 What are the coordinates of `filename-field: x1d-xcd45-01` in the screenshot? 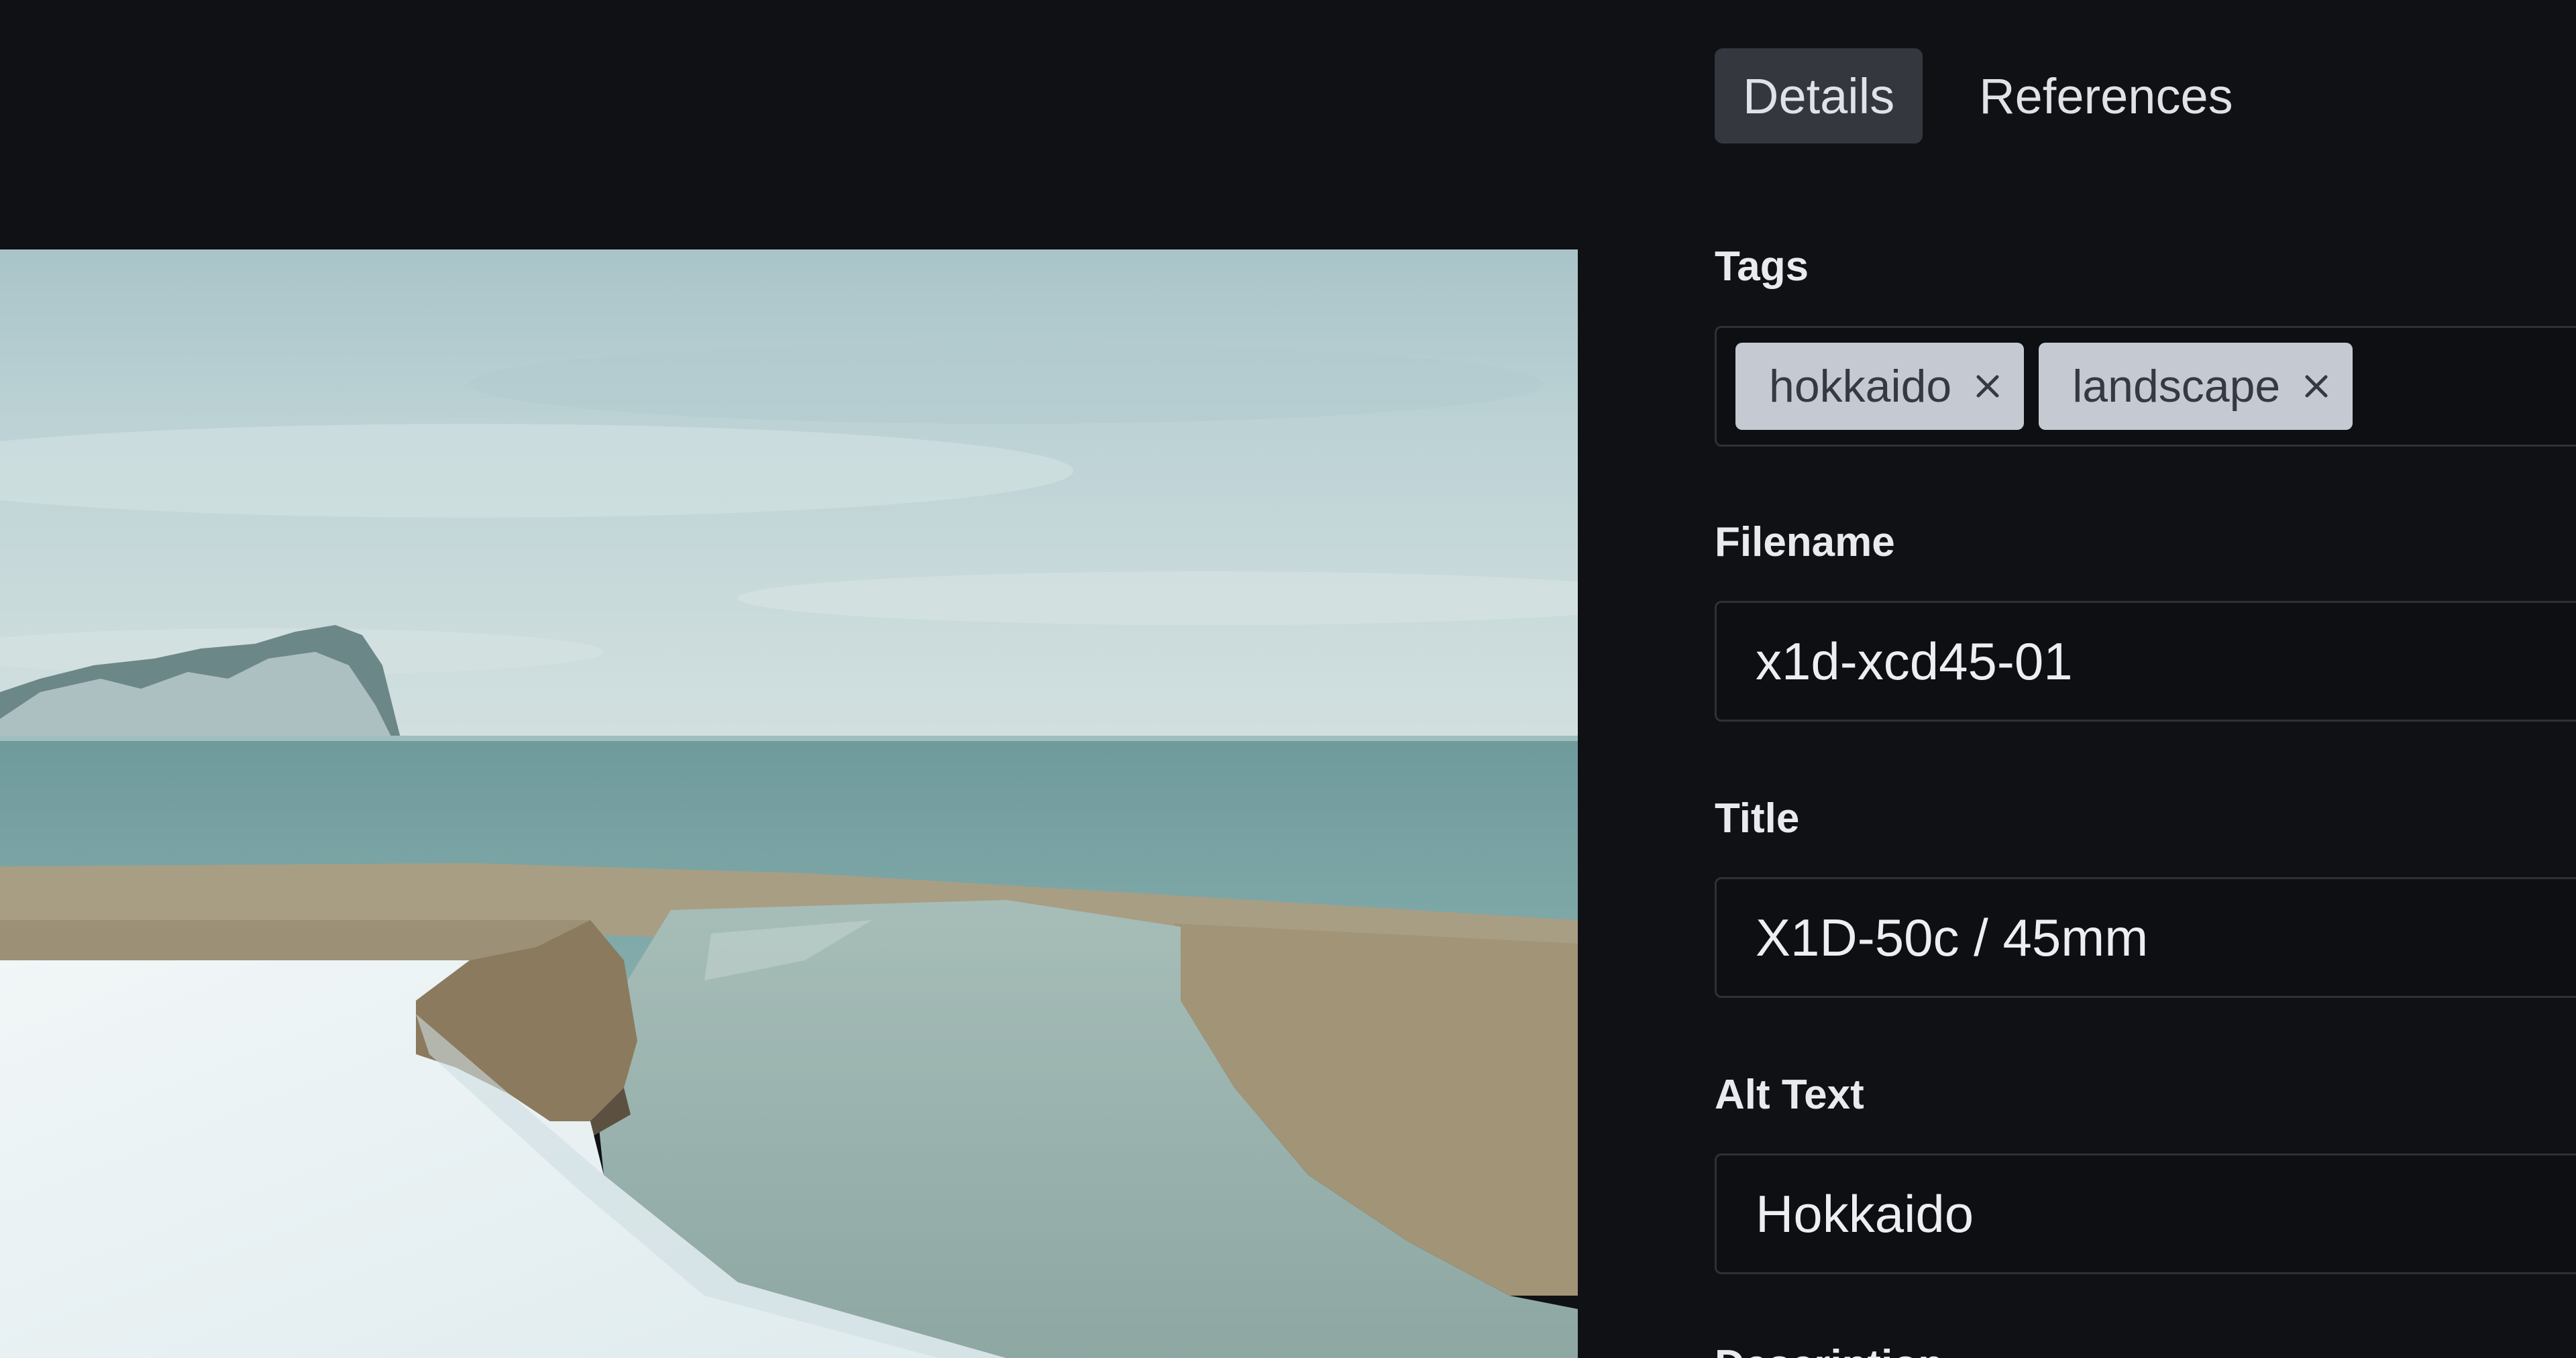 It's located at (2145, 661).